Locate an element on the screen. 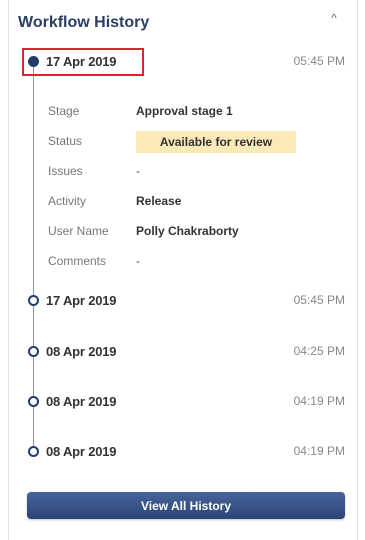 This screenshot has height=540, width=365. timeline-entry: 17 Apr 2019 05:45 PM is located at coordinates (182, 301).